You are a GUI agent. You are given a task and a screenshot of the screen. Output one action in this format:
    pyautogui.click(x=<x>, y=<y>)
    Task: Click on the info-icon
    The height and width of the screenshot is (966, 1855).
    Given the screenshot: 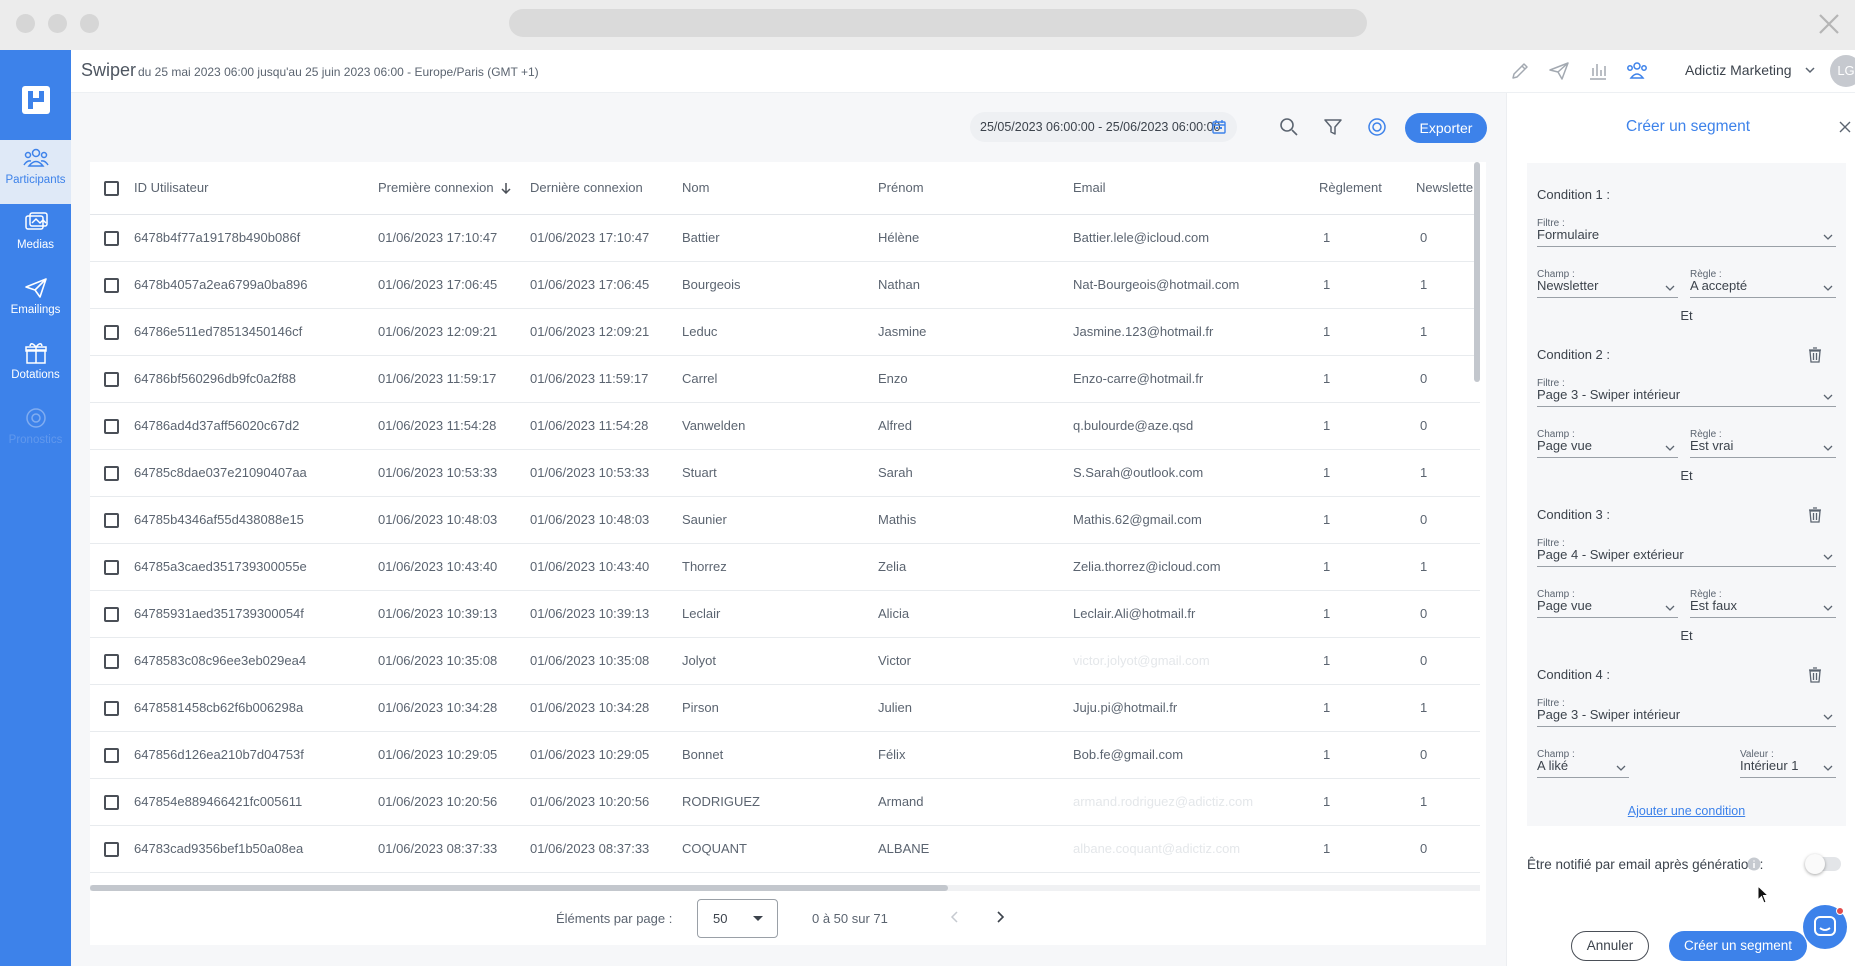 What is the action you would take?
    pyautogui.click(x=1754, y=864)
    